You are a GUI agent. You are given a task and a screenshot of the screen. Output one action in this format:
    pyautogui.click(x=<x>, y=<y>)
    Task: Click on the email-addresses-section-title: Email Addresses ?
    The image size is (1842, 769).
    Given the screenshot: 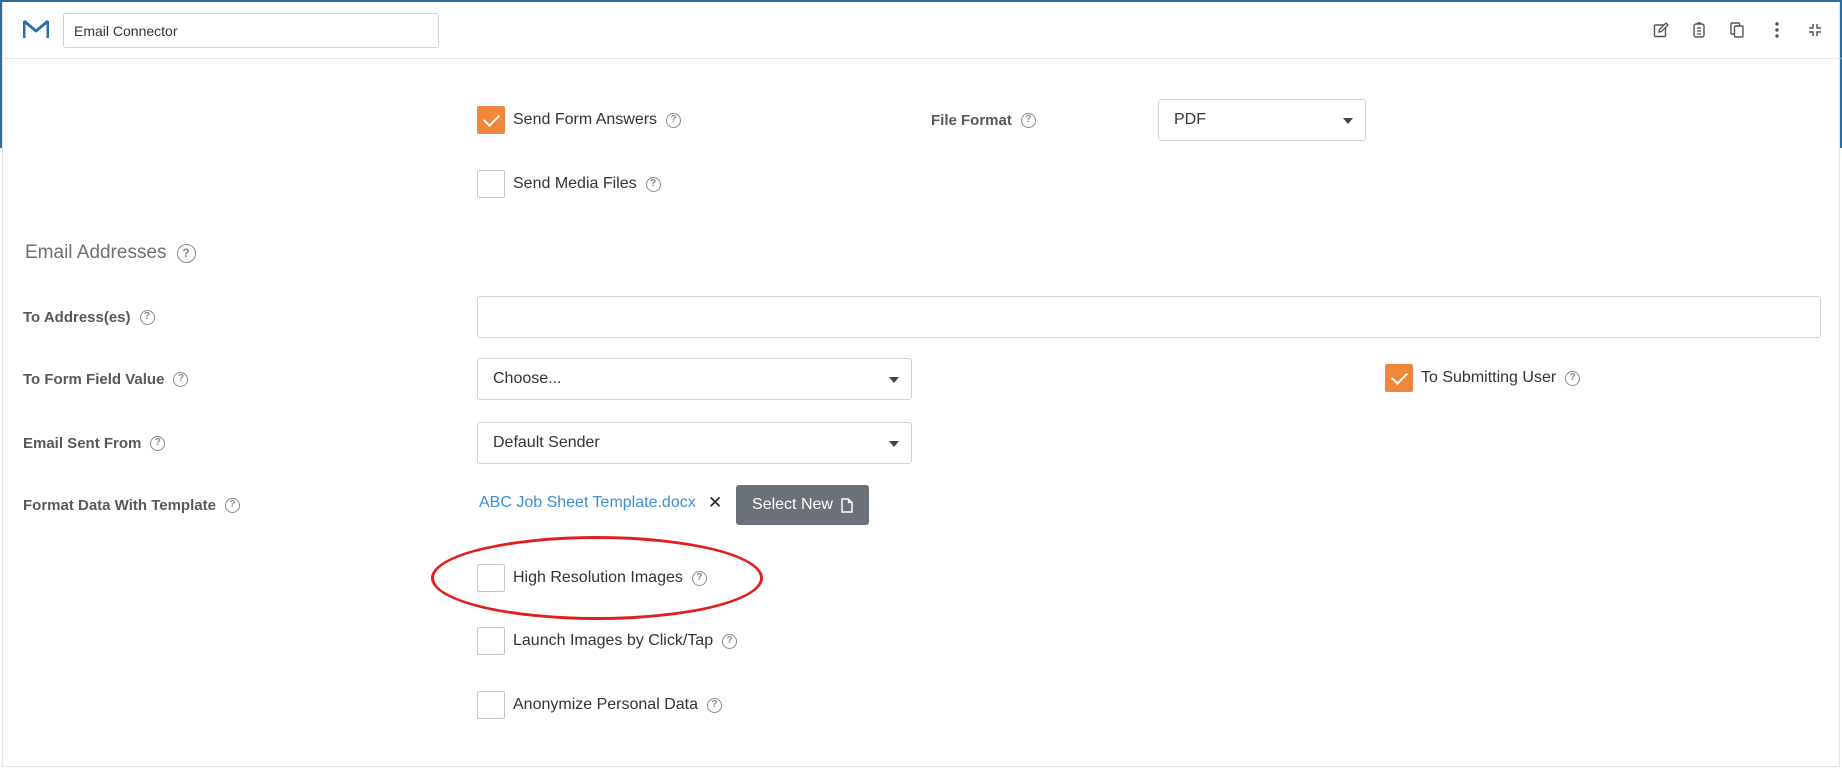 What is the action you would take?
    pyautogui.click(x=110, y=253)
    